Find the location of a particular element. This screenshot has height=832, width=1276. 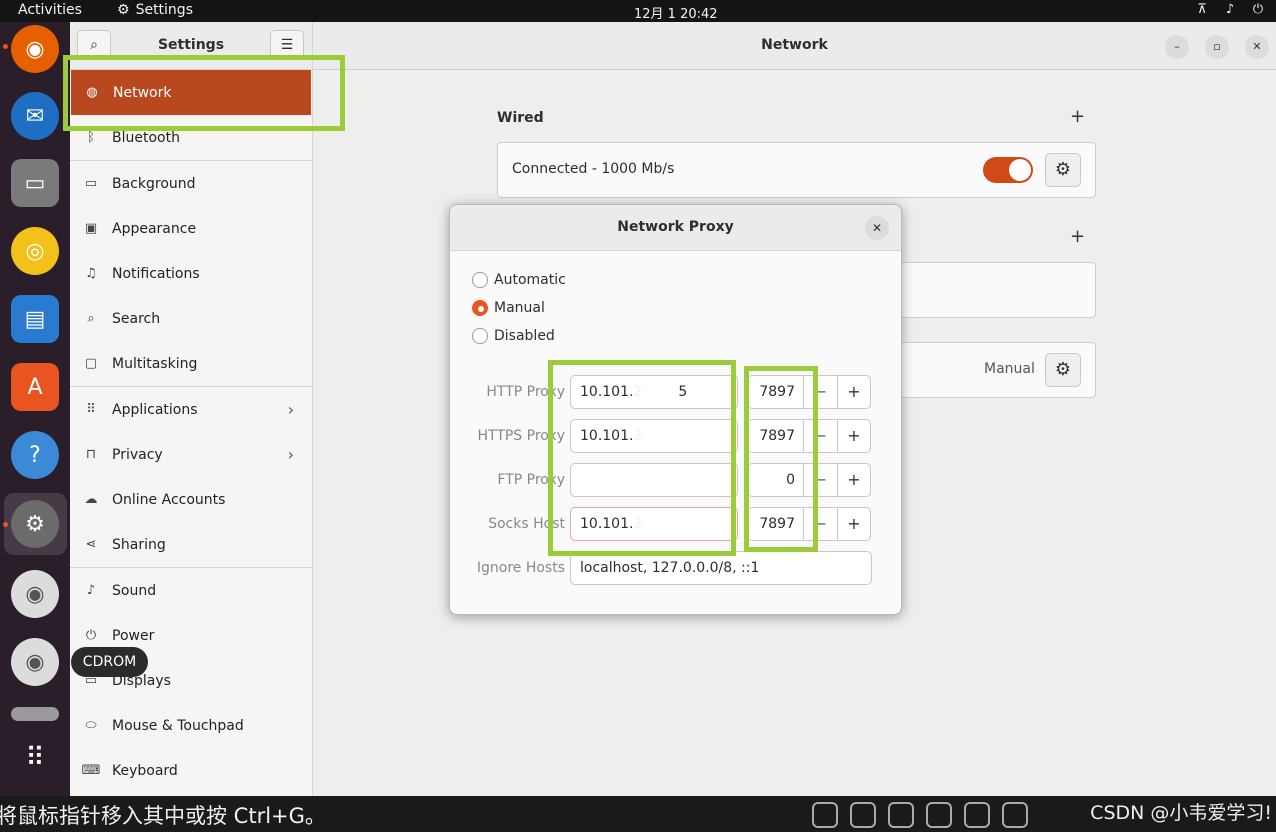

http-proxy-port-input: 7897 is located at coordinates (775, 392).